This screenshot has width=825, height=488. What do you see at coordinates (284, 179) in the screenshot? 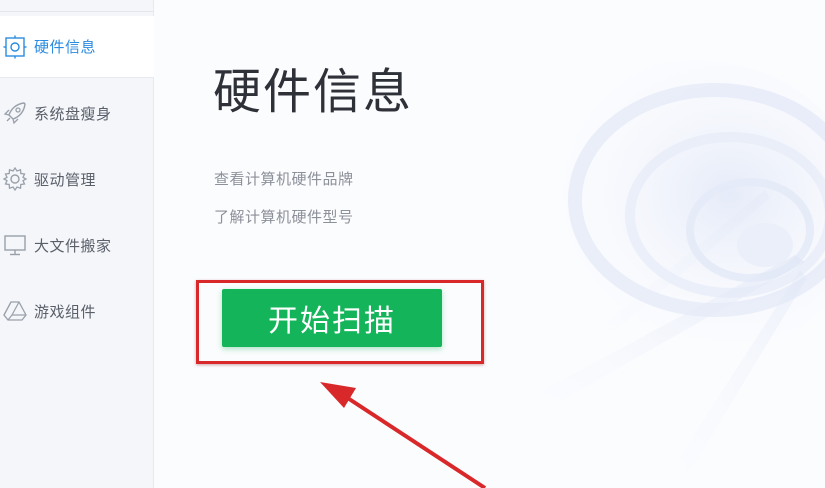
I see `description-line-1: 查看计算机硬件品牌` at bounding box center [284, 179].